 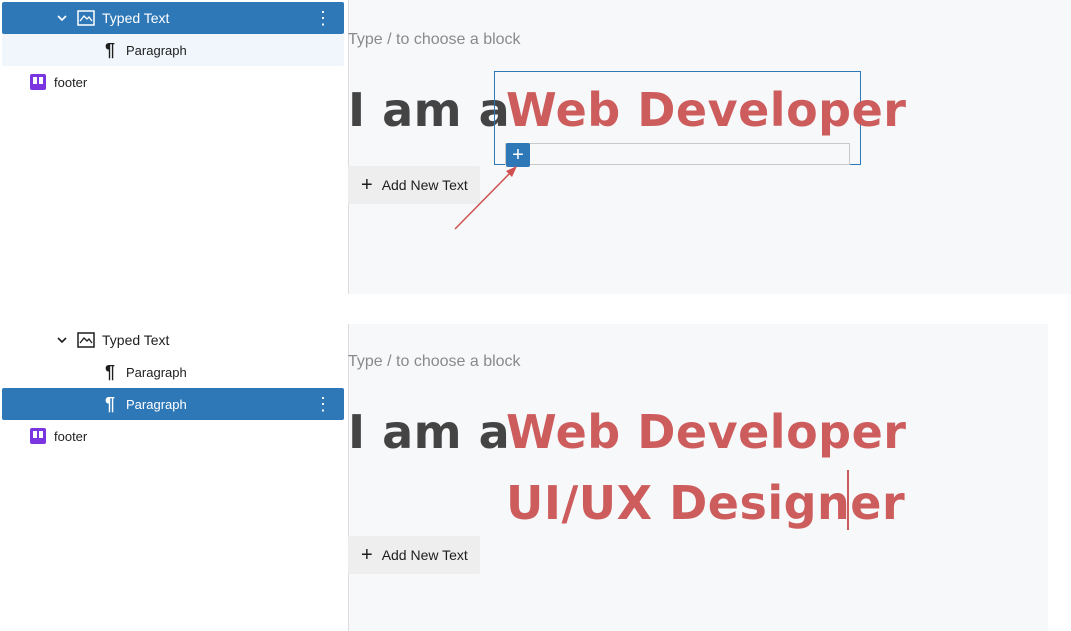 What do you see at coordinates (705, 503) in the screenshot?
I see `typed-item-text: UI/UX Designer` at bounding box center [705, 503].